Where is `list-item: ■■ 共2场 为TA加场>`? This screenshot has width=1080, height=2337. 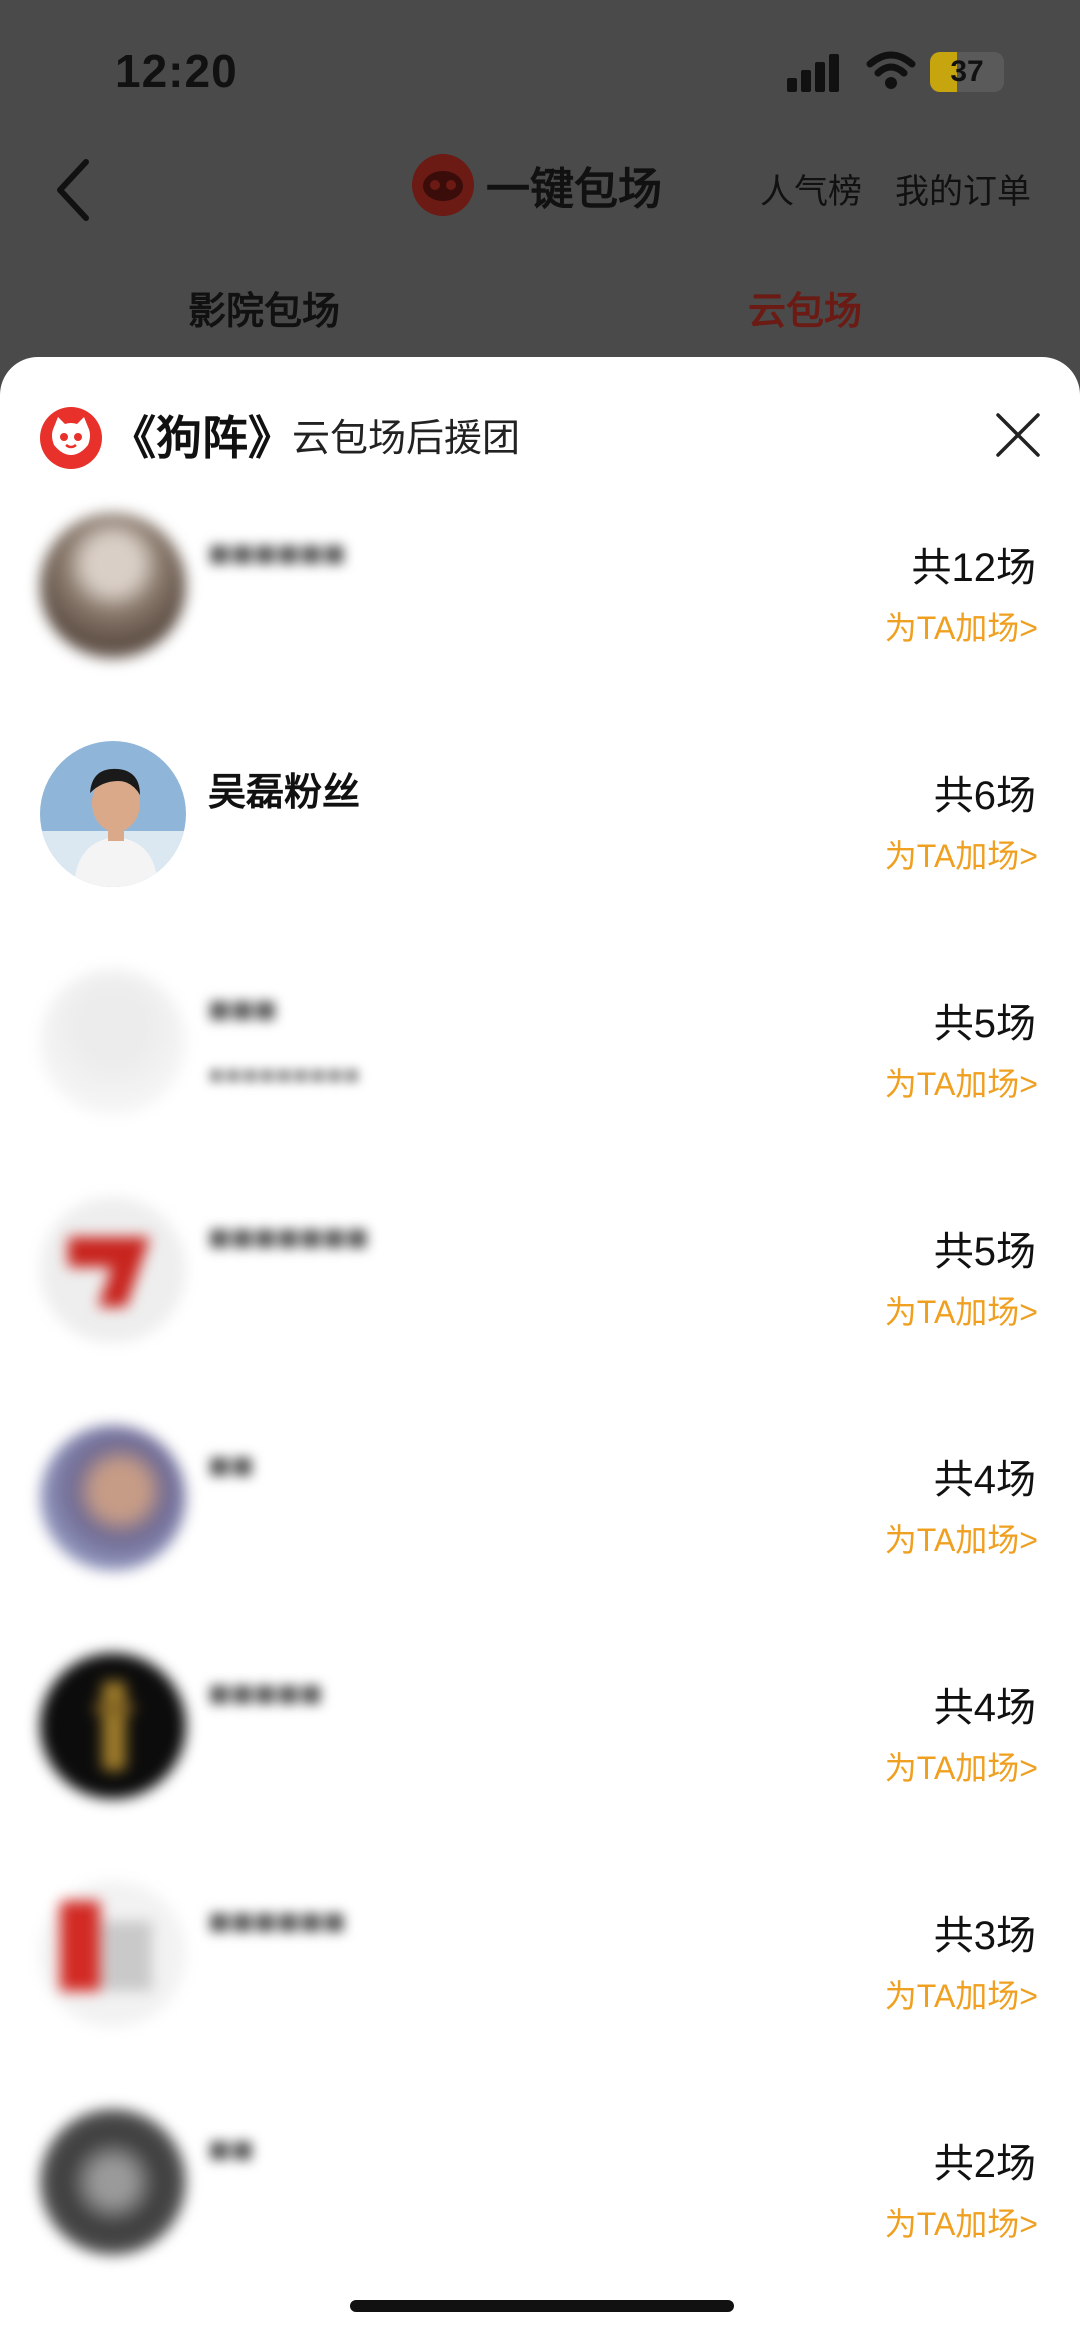
list-item: ■■ 共2场 为TA加场> is located at coordinates (540, 2217).